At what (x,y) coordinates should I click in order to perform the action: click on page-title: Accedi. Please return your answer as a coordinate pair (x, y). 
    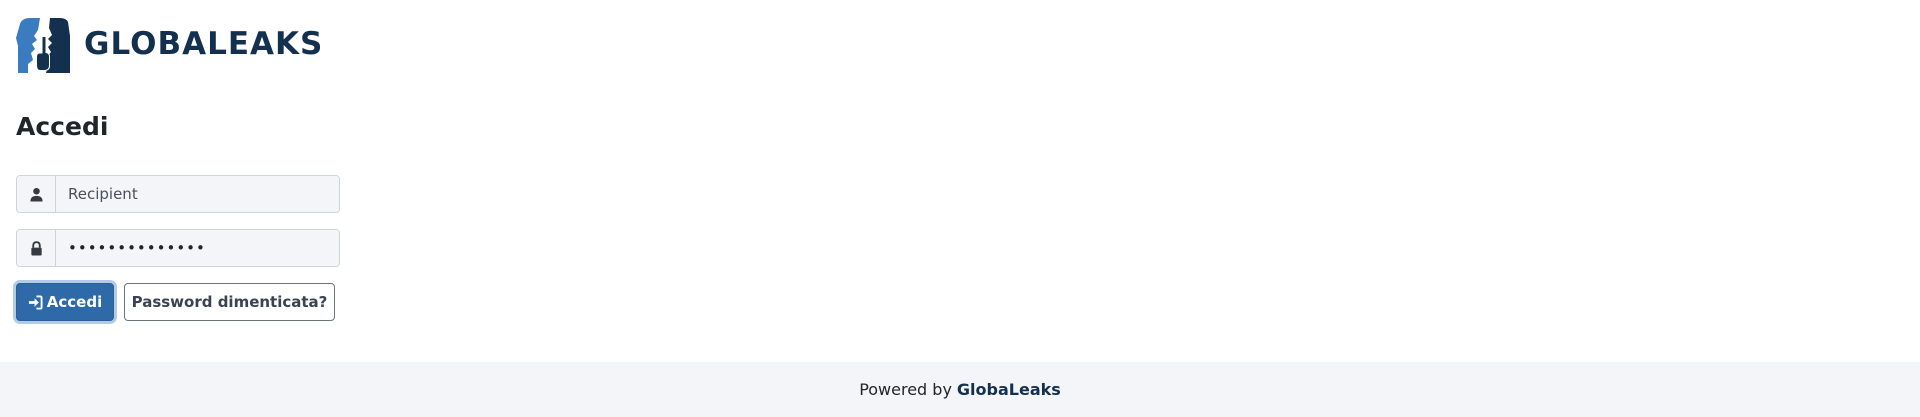
    Looking at the image, I should click on (62, 126).